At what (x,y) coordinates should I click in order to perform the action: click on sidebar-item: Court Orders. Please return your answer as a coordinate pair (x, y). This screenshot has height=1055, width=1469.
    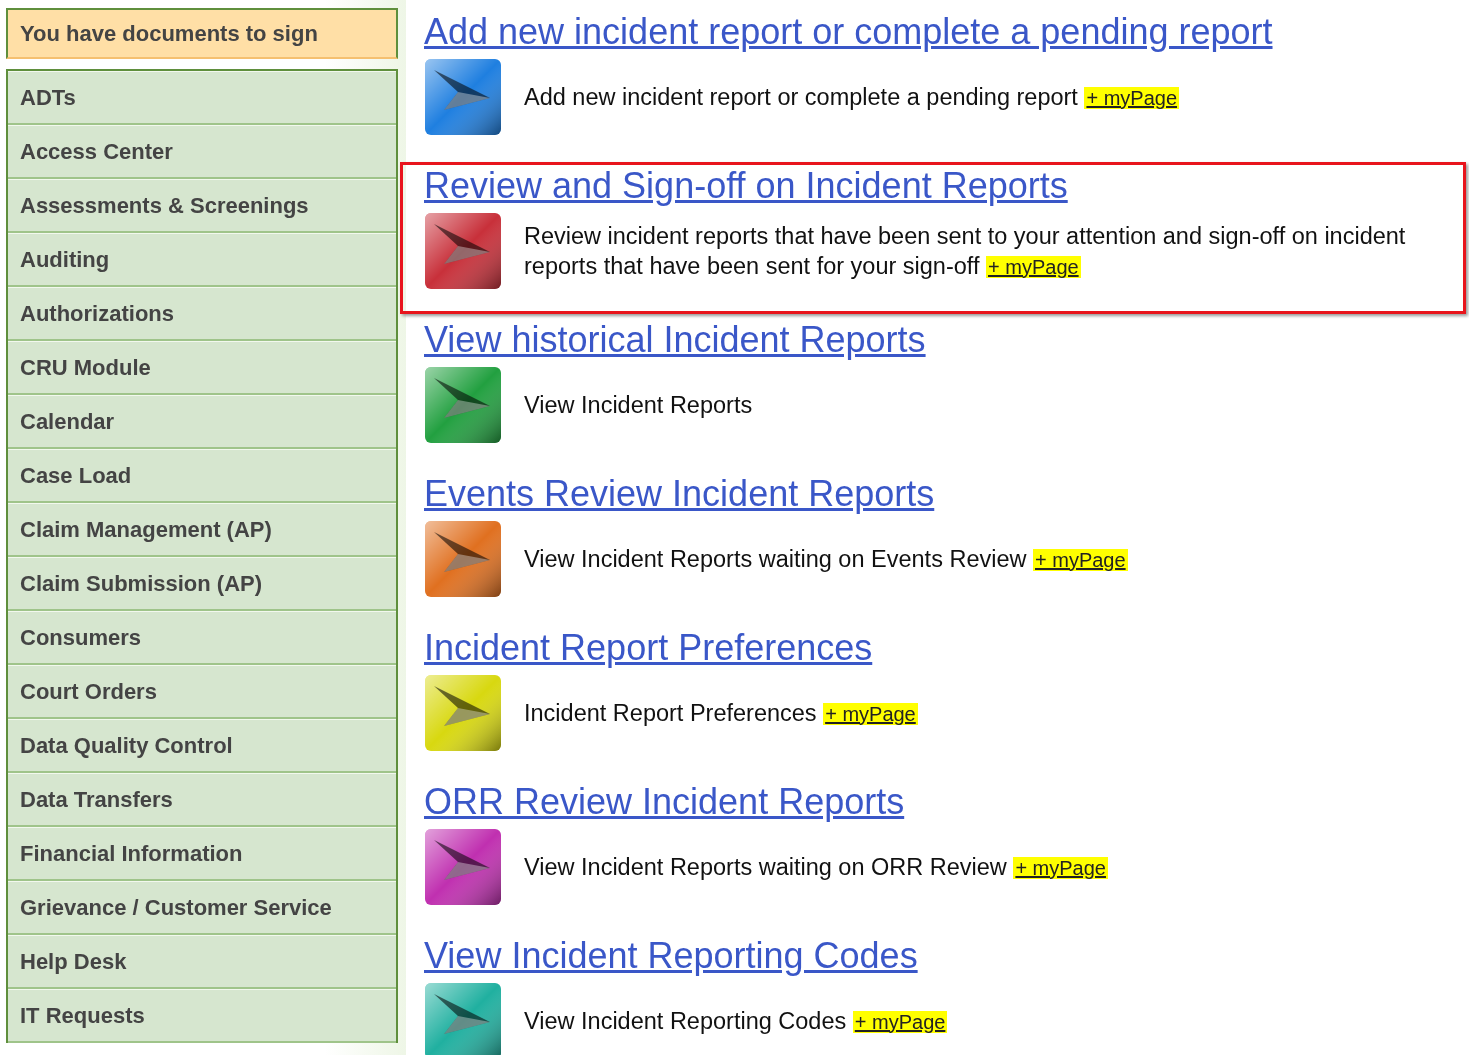
    Looking at the image, I should click on (202, 692).